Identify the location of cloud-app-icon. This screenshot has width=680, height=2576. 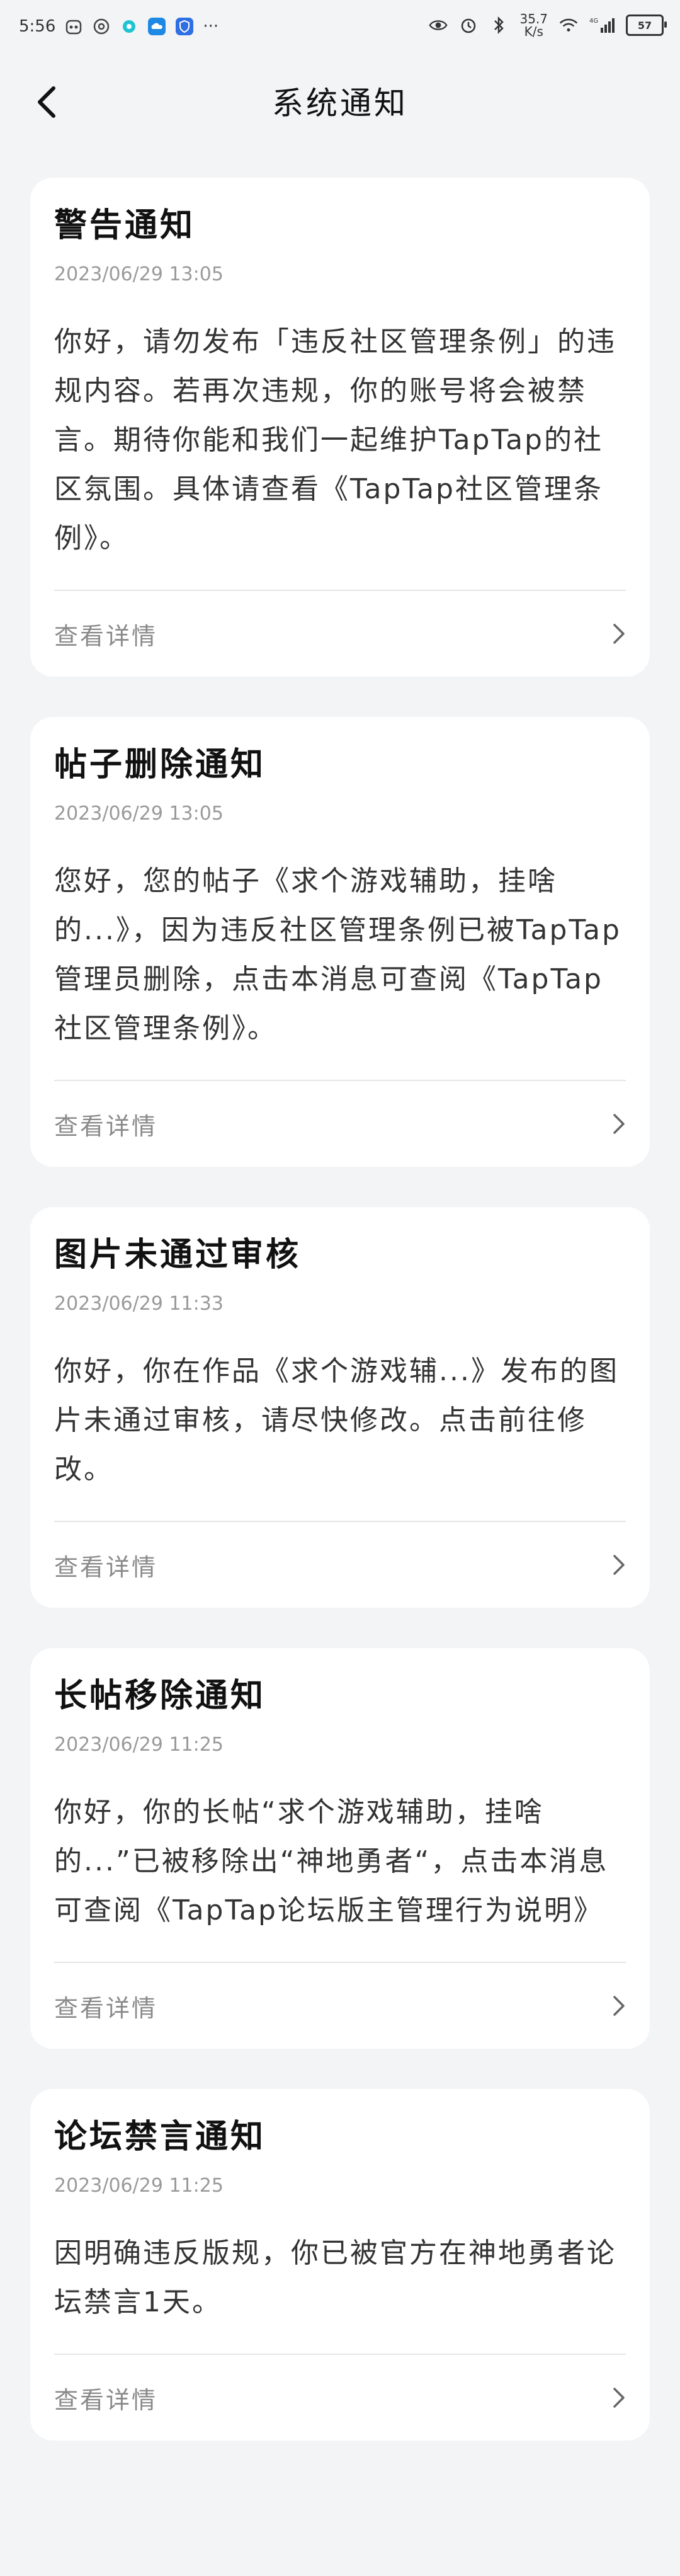
(156, 26).